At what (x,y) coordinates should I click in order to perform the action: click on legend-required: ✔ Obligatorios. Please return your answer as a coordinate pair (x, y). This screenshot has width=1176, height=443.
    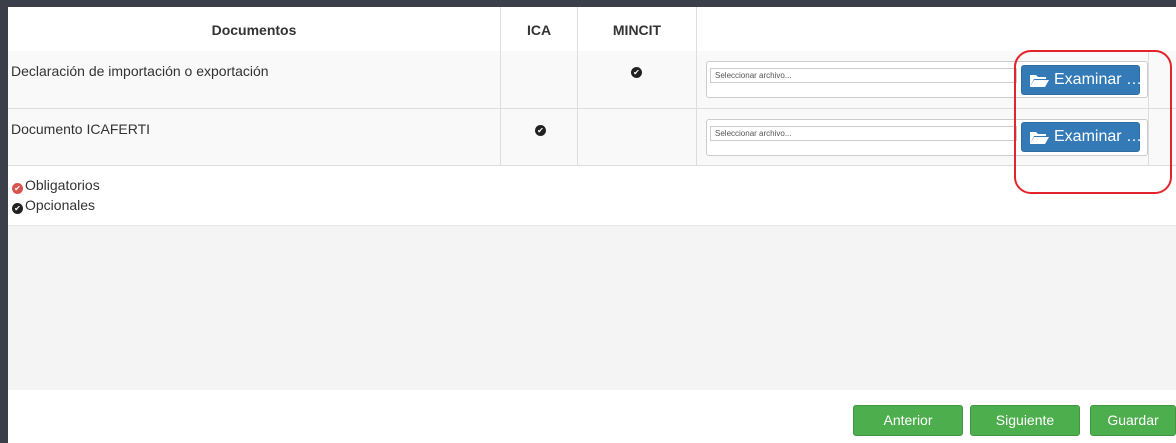
    Looking at the image, I should click on (56, 185).